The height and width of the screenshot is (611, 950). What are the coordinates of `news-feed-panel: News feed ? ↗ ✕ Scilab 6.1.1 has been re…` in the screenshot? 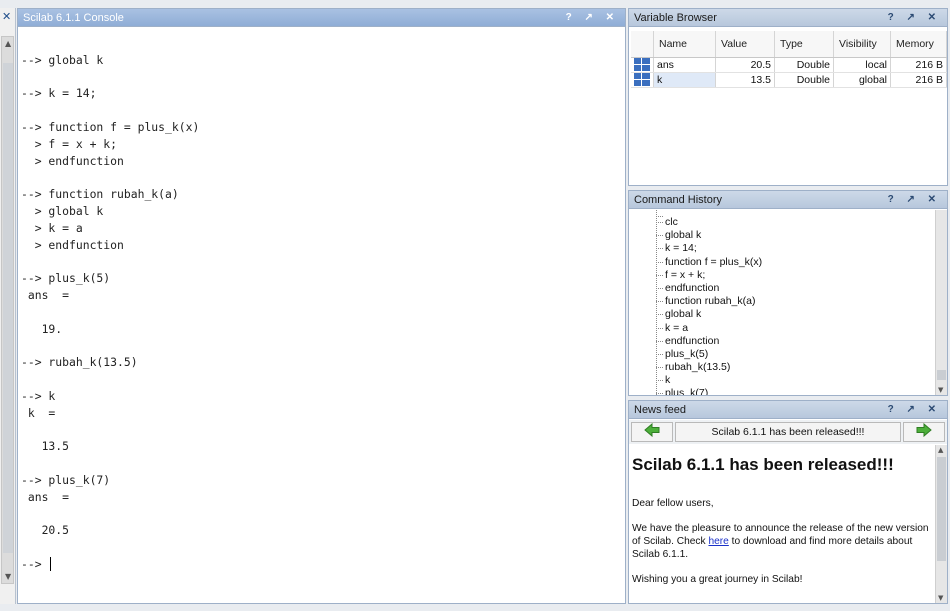 It's located at (788, 502).